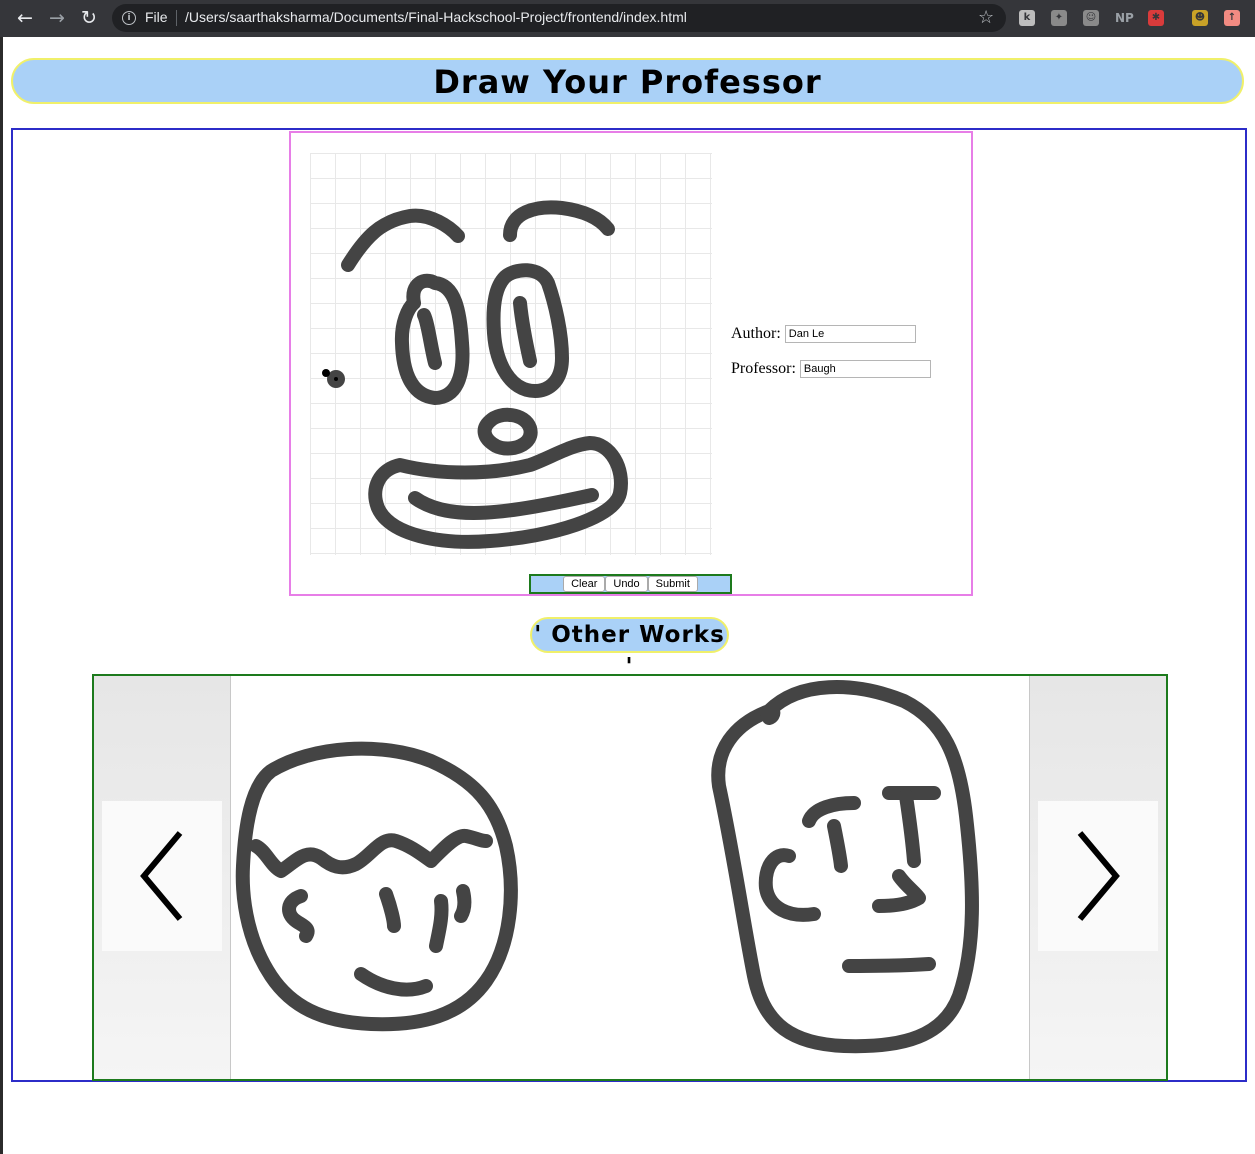 This screenshot has height=1154, width=1255. I want to click on chevron-left-icon, so click(161, 876).